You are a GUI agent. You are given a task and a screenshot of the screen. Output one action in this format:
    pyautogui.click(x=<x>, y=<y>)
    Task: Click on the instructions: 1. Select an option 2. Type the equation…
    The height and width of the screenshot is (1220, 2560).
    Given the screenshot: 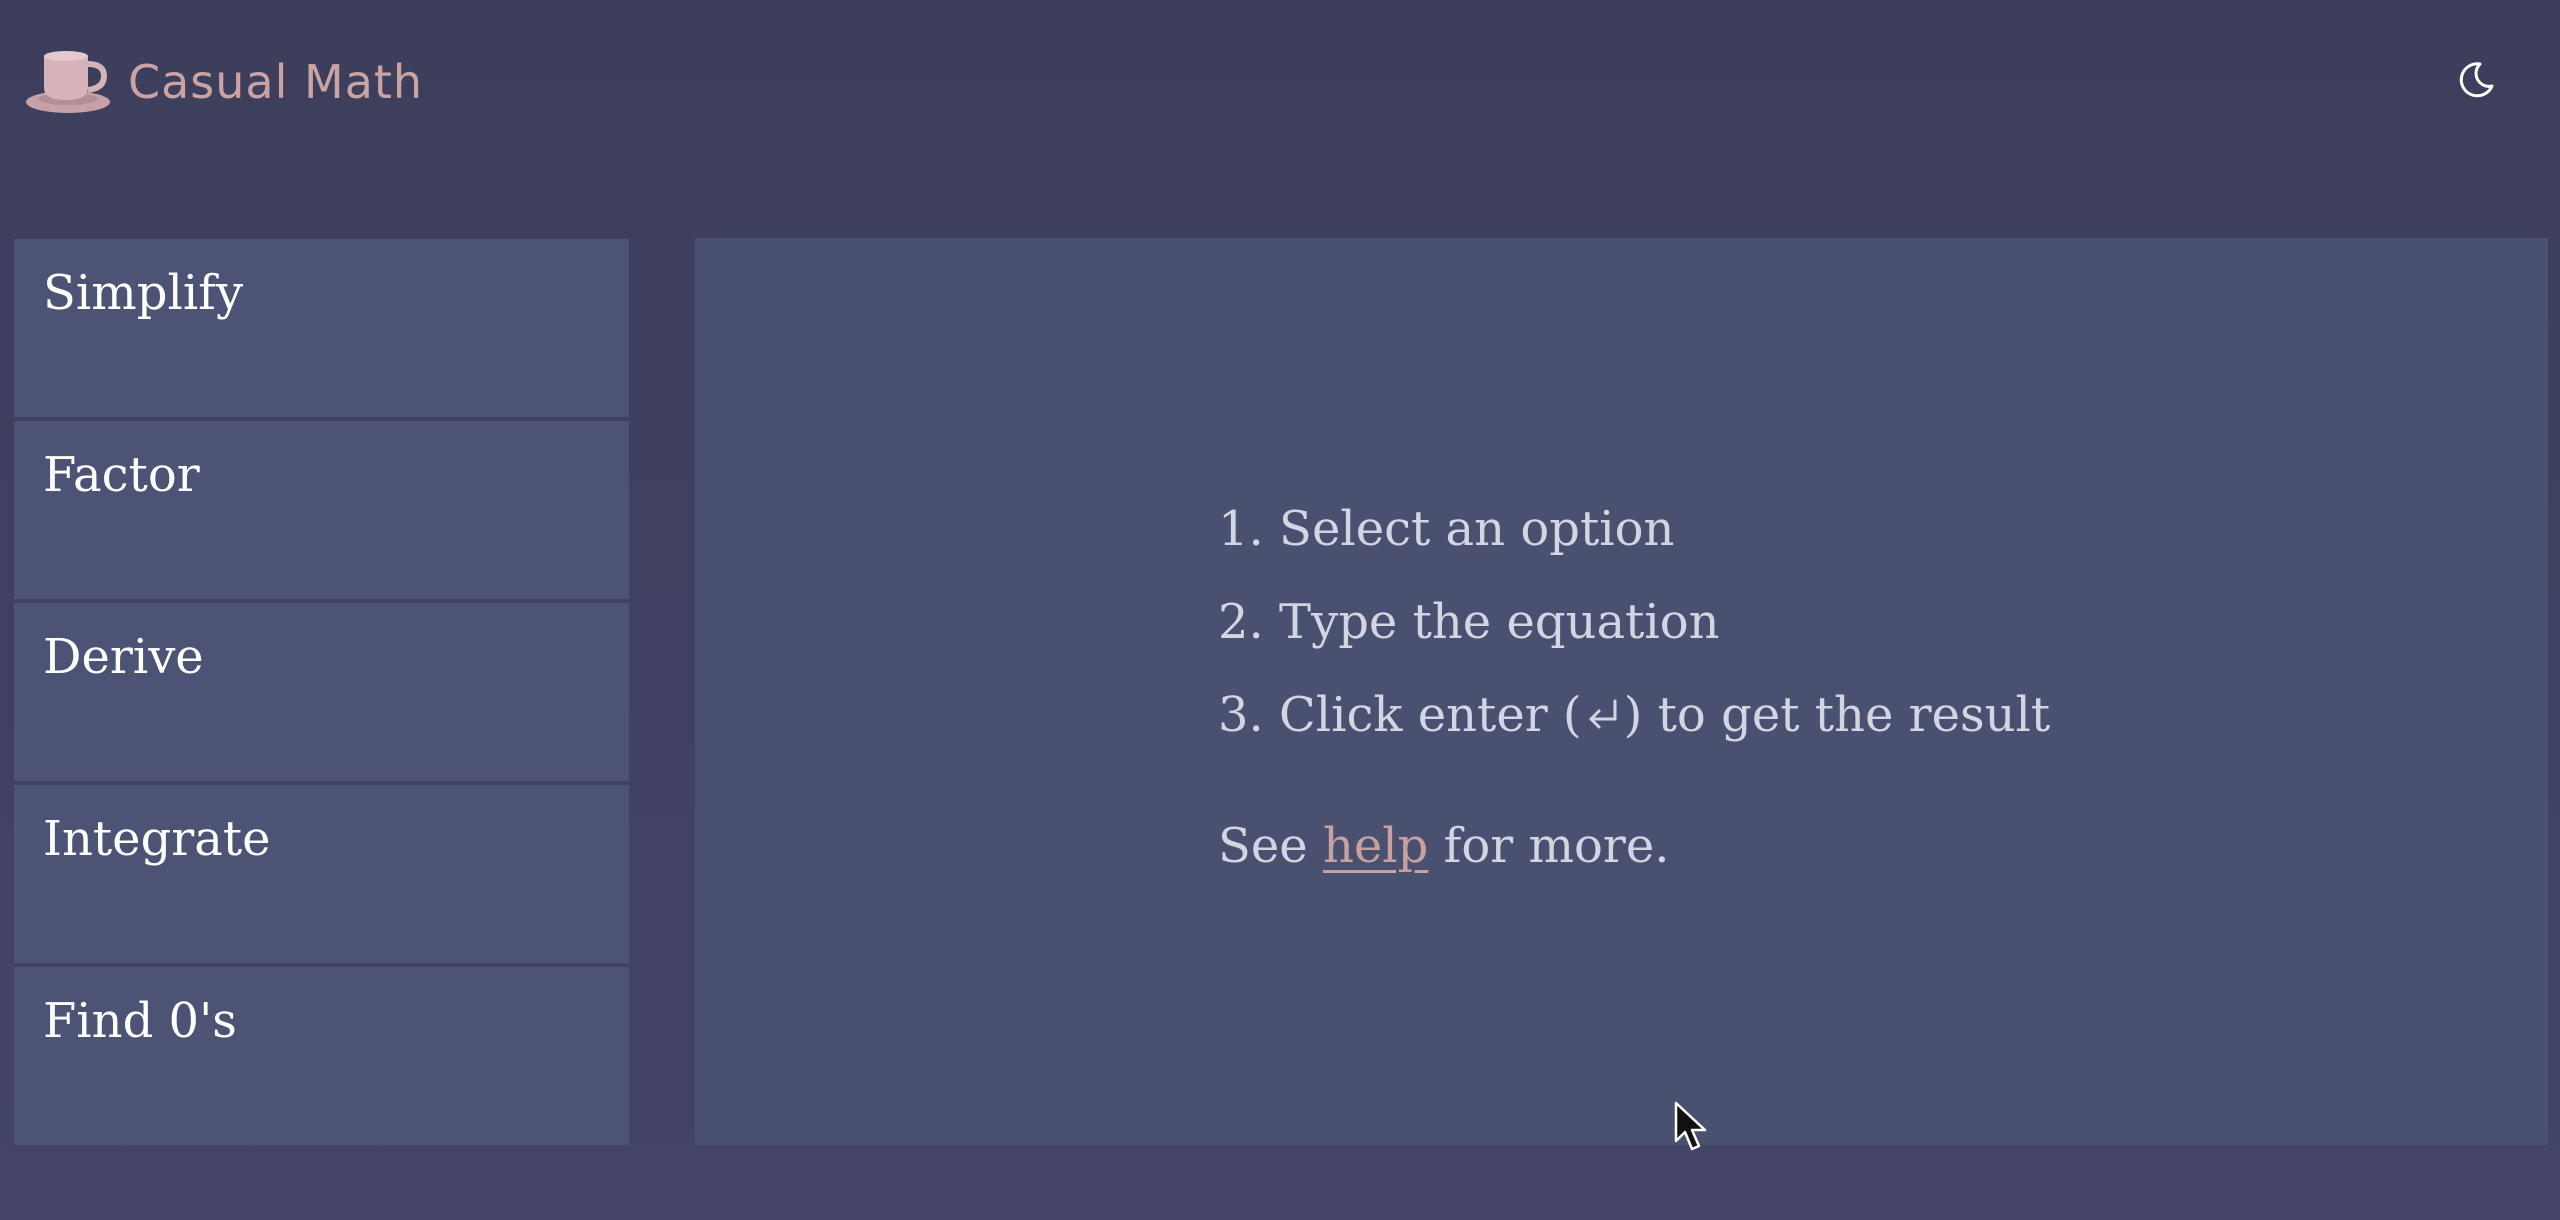 What is the action you would take?
    pyautogui.click(x=1634, y=687)
    